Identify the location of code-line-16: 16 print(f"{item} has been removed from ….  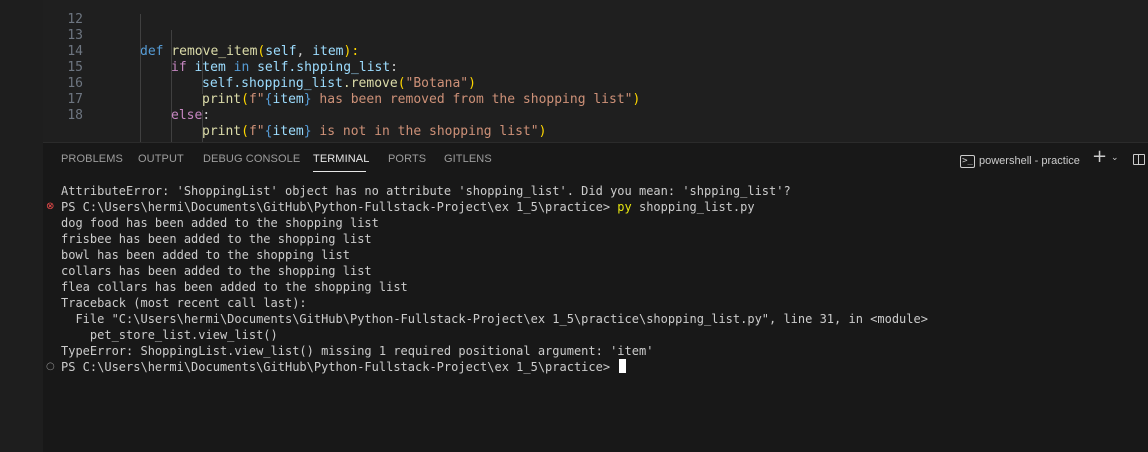
(595, 83).